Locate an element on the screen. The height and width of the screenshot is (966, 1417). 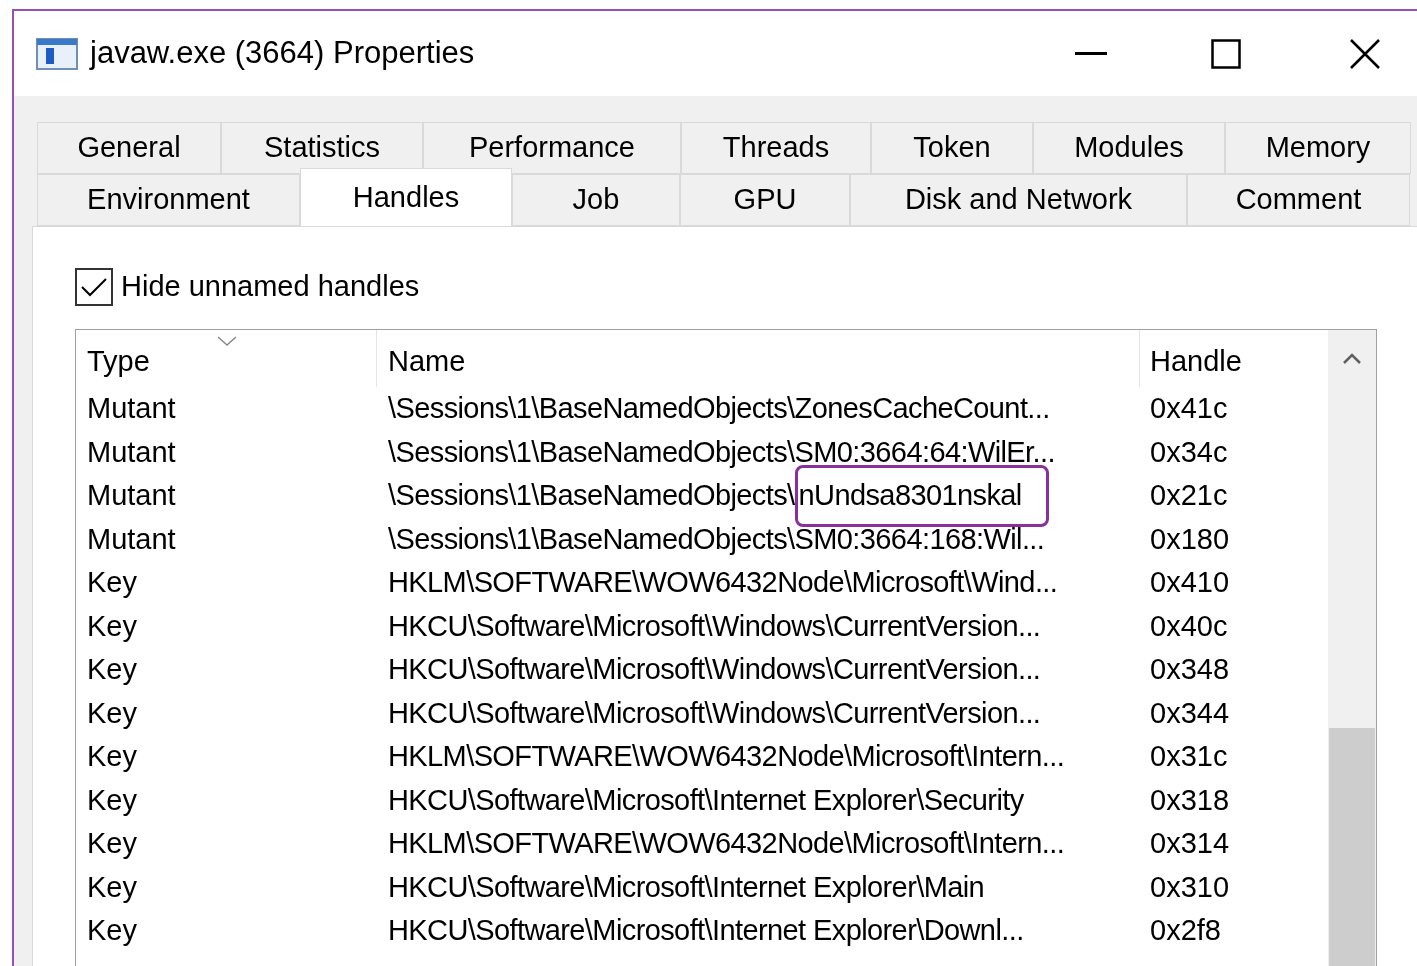
close-icon is located at coordinates (1365, 53).